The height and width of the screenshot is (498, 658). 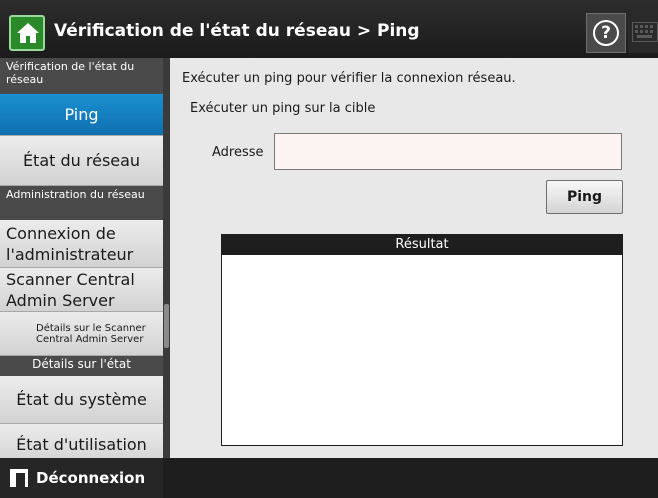 What do you see at coordinates (81, 161) in the screenshot?
I see `sidebar-item-network-status: État du réseau` at bounding box center [81, 161].